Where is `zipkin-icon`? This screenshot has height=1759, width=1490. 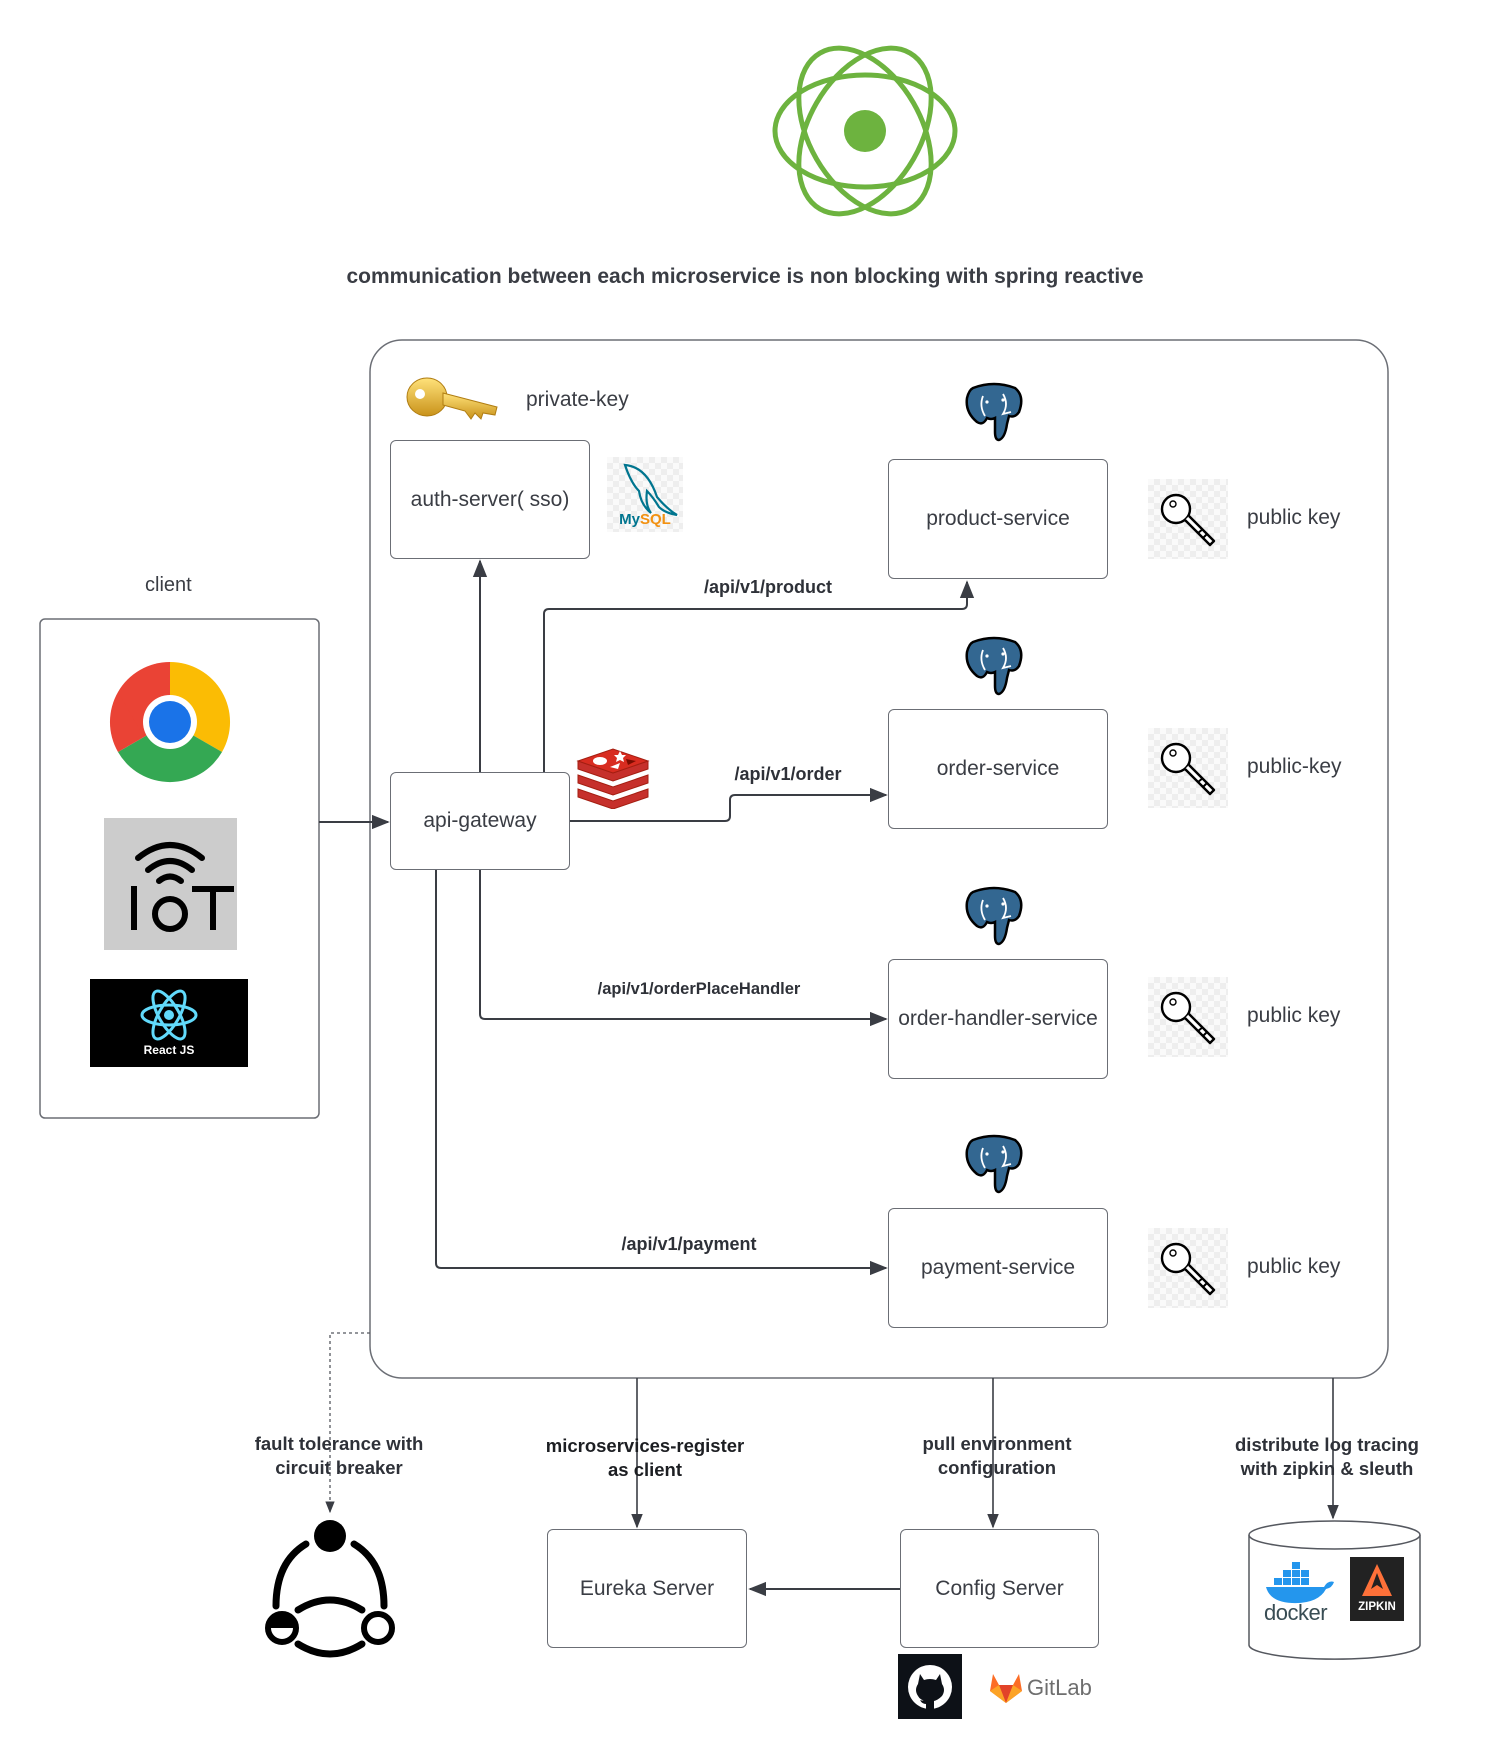
zipkin-icon is located at coordinates (1377, 1580).